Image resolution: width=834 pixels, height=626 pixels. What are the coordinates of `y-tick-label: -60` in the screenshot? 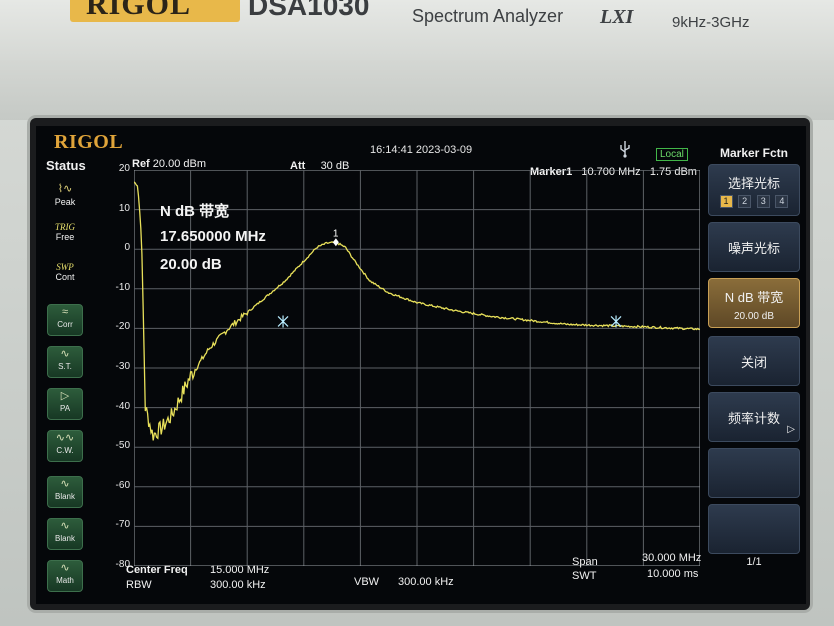 It's located at (122, 485).